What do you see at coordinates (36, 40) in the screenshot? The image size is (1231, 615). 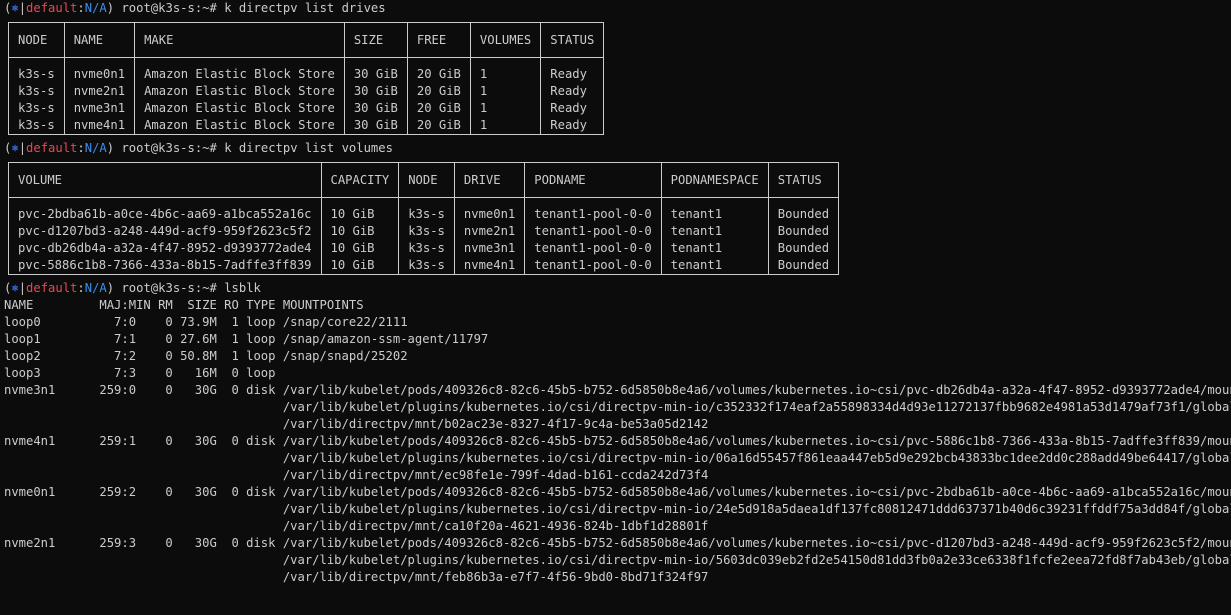 I see `column-header: NODE` at bounding box center [36, 40].